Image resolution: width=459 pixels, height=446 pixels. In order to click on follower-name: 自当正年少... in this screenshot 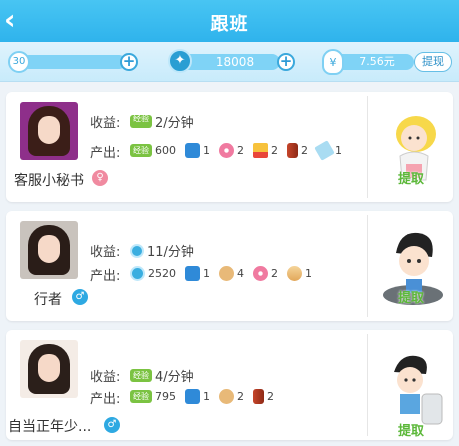, I will do `click(50, 427)`.